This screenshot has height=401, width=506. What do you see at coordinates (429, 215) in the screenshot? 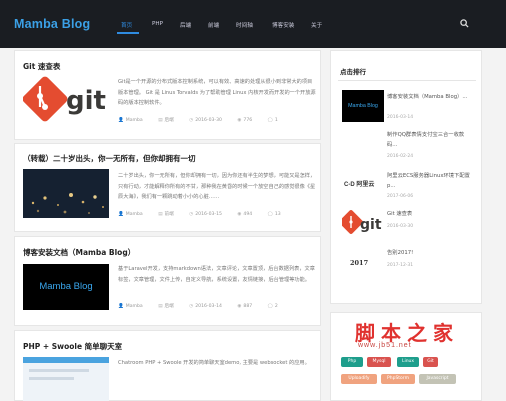
I see `side-item-title: Git 速查表` at bounding box center [429, 215].